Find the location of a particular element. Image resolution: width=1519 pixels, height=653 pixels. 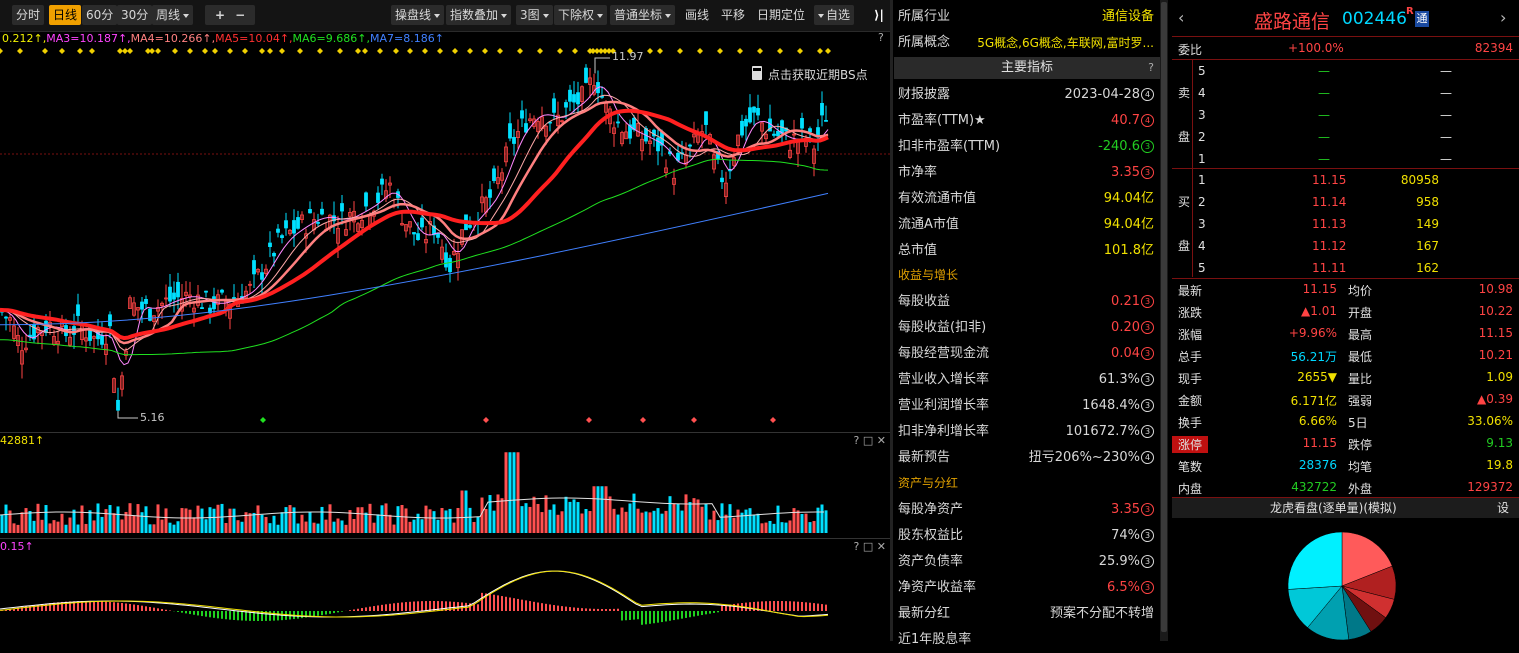

indicator-row: 每股净资产3.353 is located at coordinates (1027, 510).